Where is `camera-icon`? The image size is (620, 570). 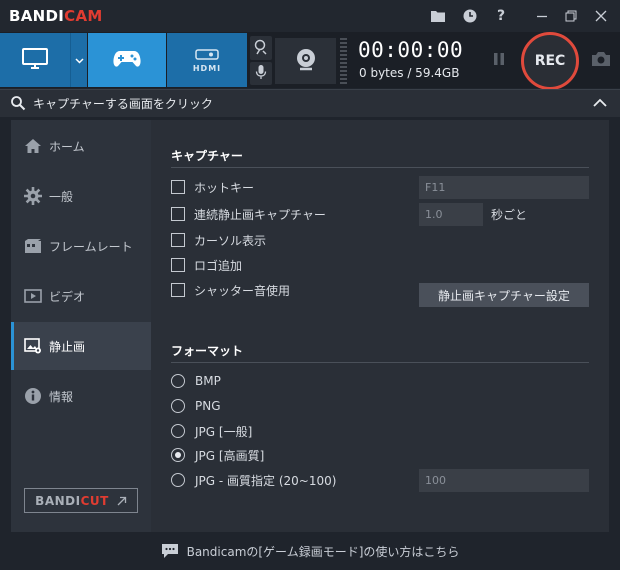 camera-icon is located at coordinates (601, 60).